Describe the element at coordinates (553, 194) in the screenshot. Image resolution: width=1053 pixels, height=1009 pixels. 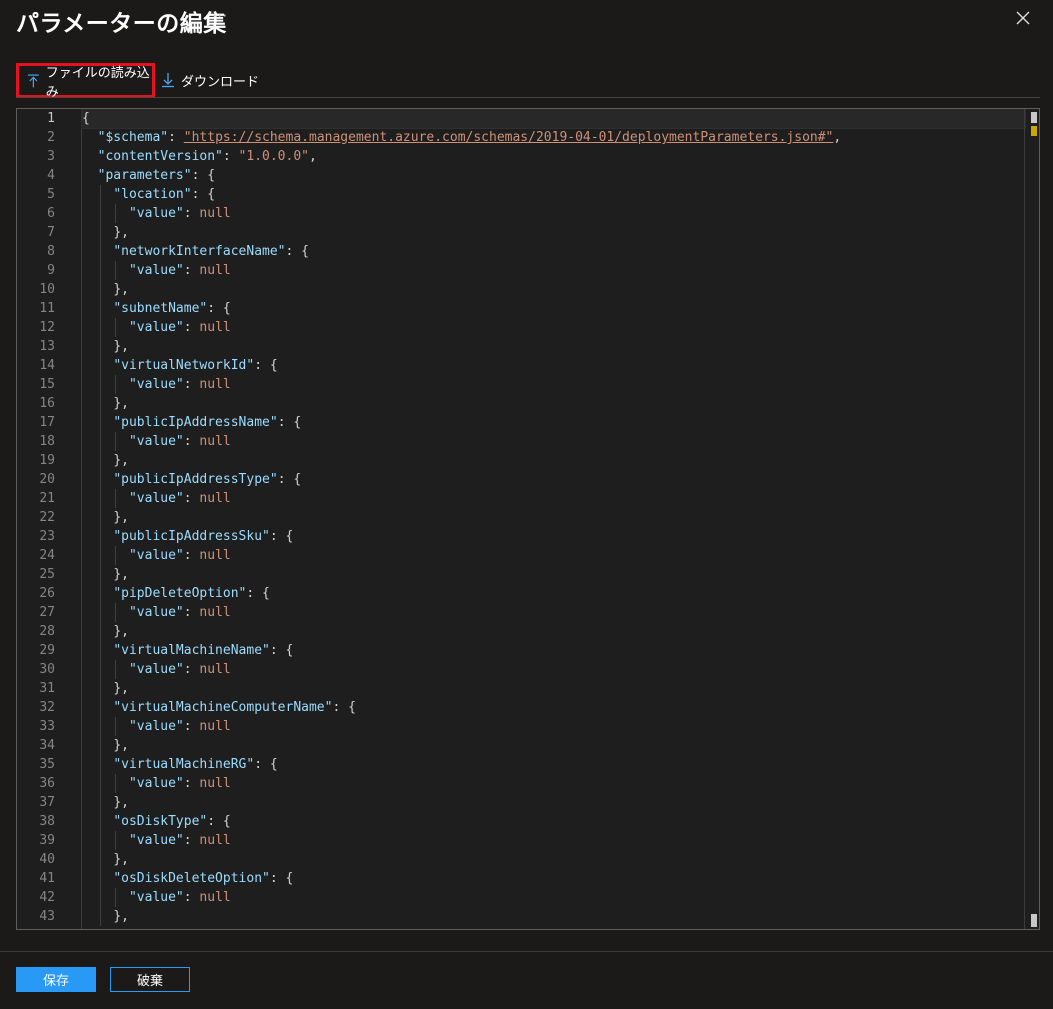
I see `code-line: "location": {` at that location.